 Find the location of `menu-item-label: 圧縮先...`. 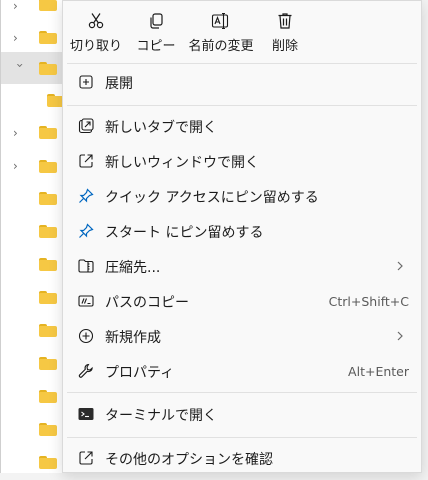

menu-item-label: 圧縮先... is located at coordinates (133, 268).